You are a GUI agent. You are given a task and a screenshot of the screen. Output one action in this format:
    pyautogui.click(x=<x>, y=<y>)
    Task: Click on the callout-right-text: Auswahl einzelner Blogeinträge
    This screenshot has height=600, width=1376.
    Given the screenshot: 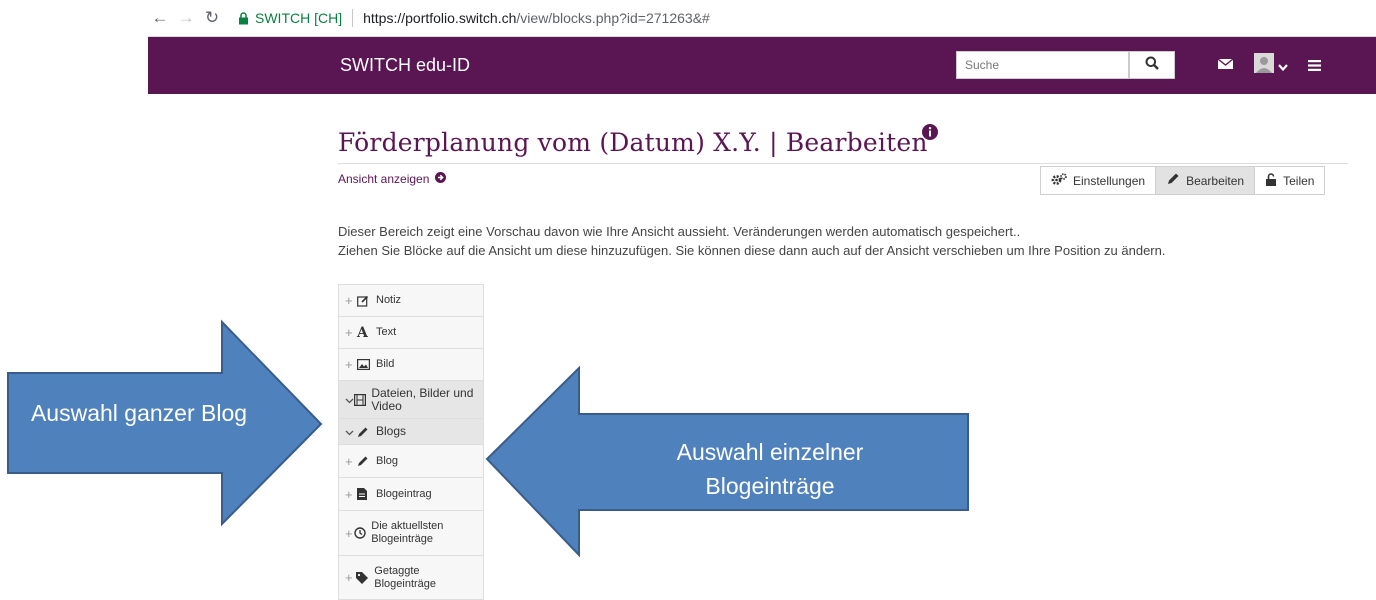 What is the action you would take?
    pyautogui.click(x=770, y=469)
    